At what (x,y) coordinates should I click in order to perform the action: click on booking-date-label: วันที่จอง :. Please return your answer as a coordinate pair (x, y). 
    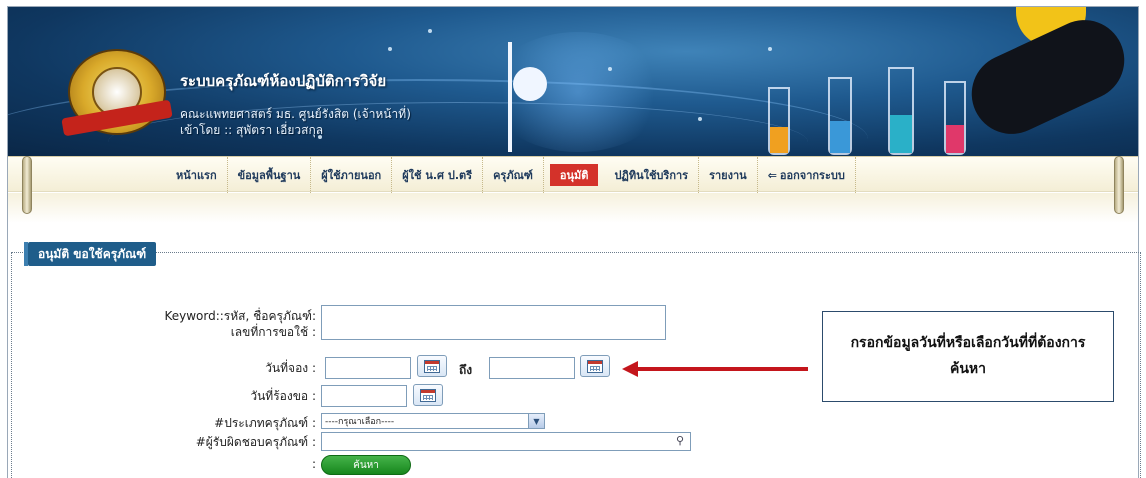
    Looking at the image, I should click on (290, 368).